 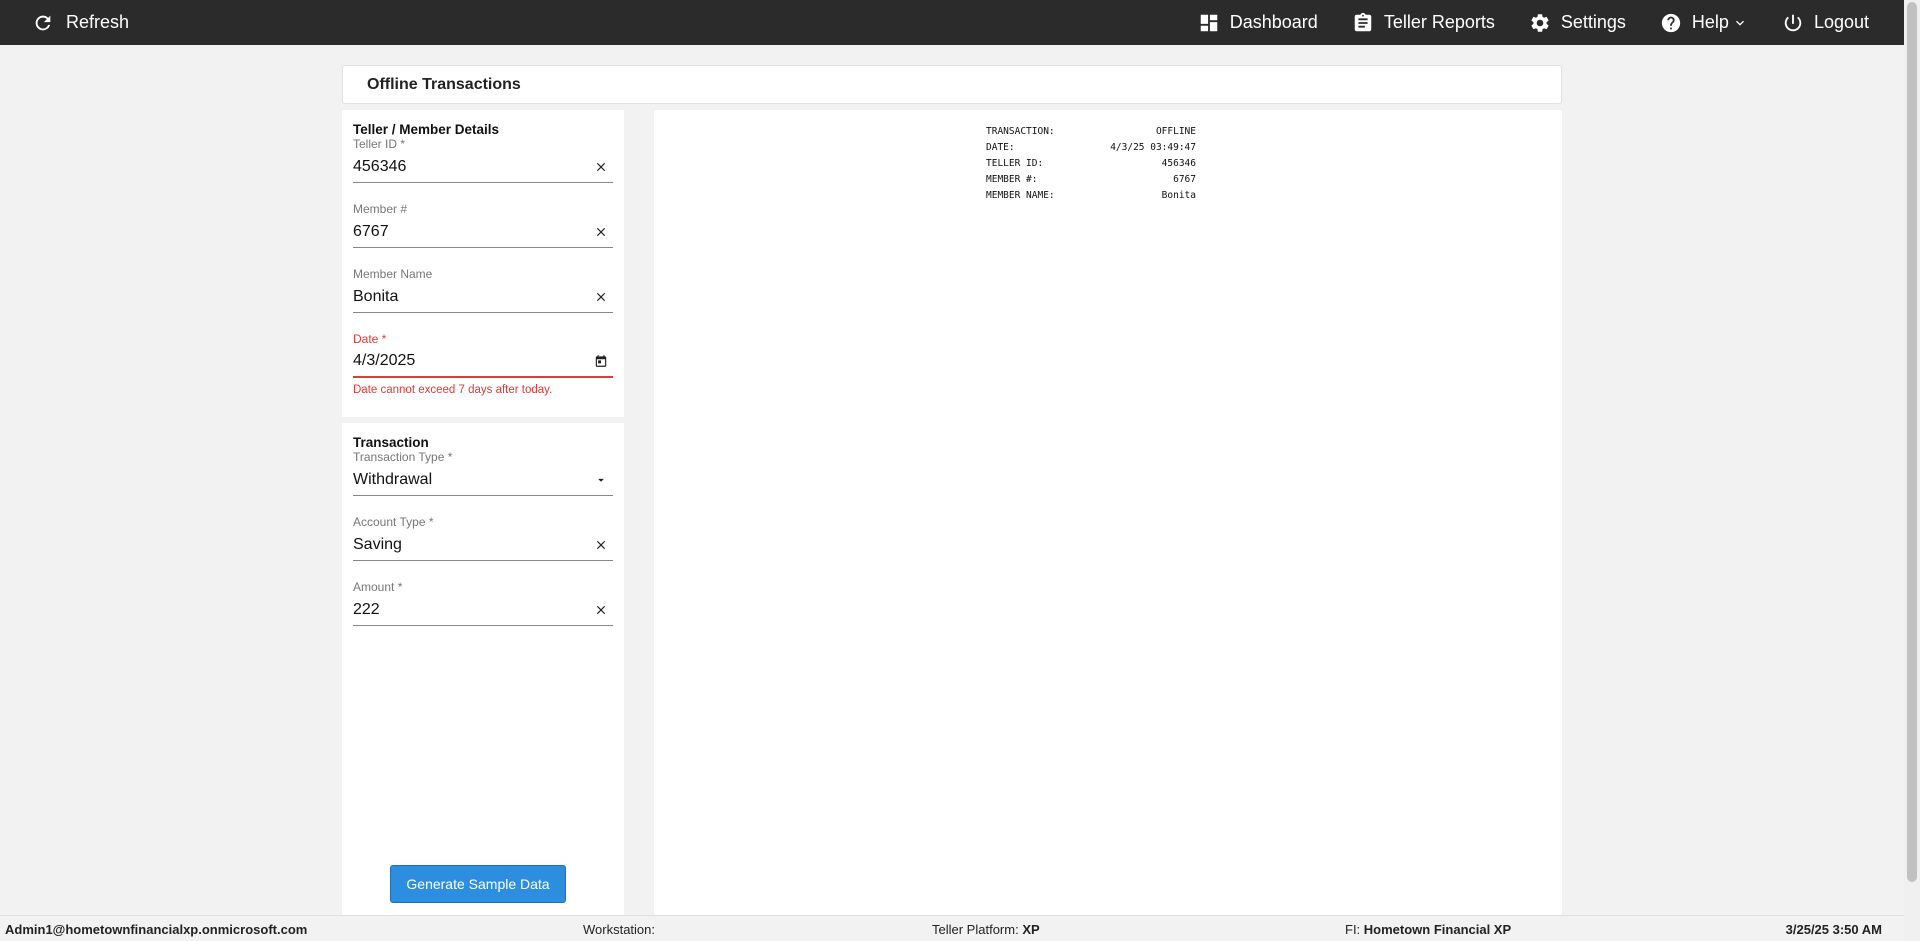 What do you see at coordinates (1739, 23) in the screenshot?
I see `chevron-down-icon` at bounding box center [1739, 23].